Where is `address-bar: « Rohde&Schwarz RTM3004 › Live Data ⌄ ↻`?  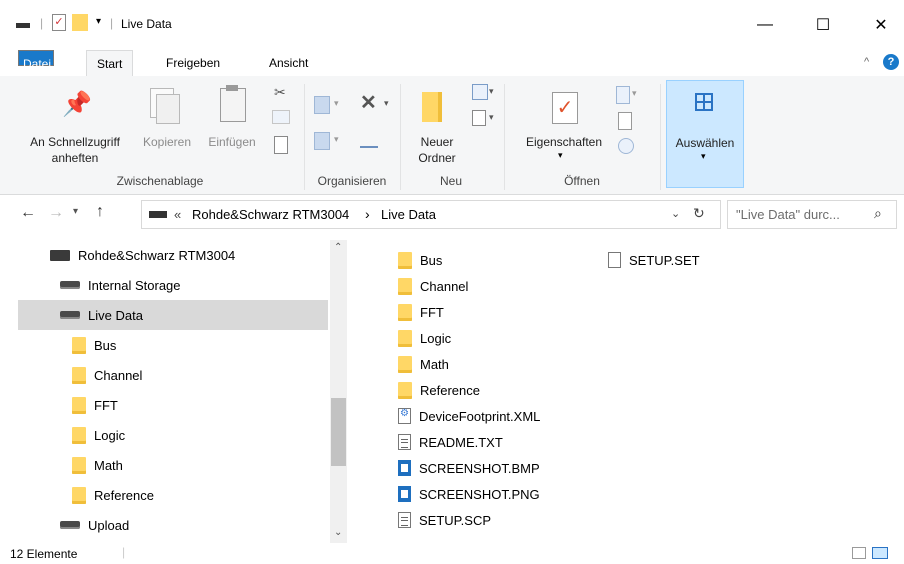
address-bar: « Rohde&Schwarz RTM3004 › Live Data ⌄ ↻ is located at coordinates (431, 214).